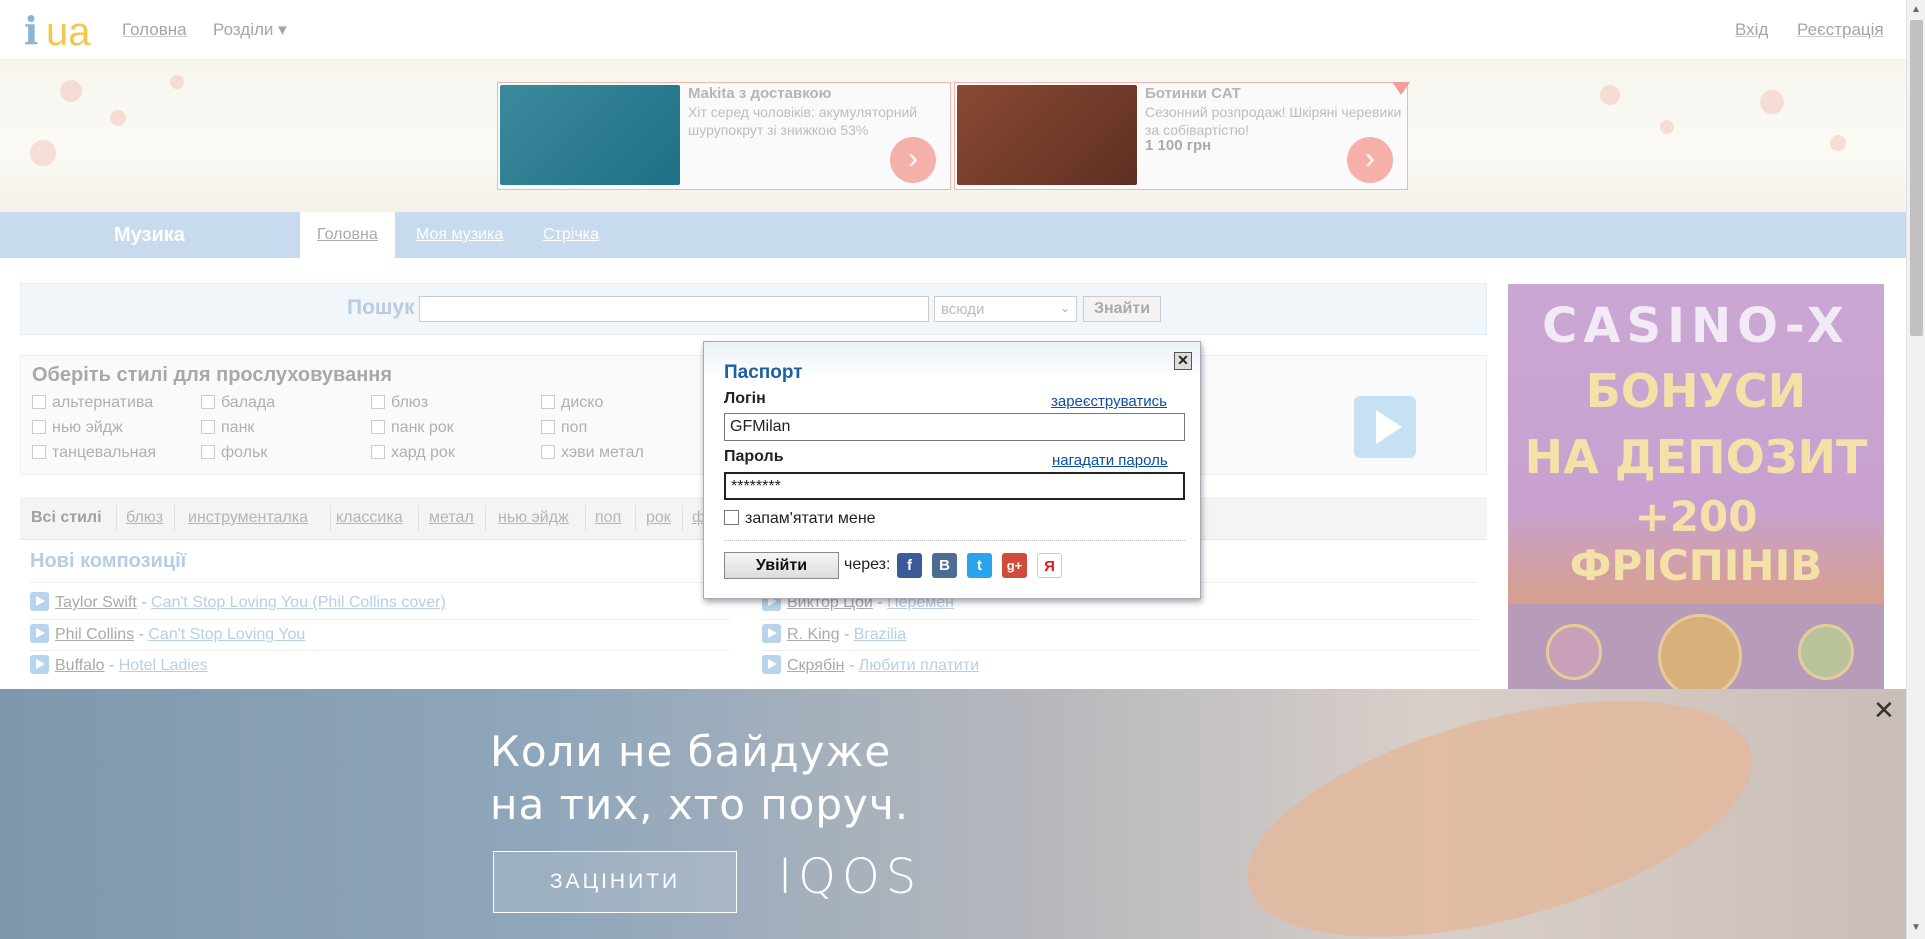 The height and width of the screenshot is (939, 1925). Describe the element at coordinates (781, 565) in the screenshot. I see `submit-login-button: Увійти` at that location.